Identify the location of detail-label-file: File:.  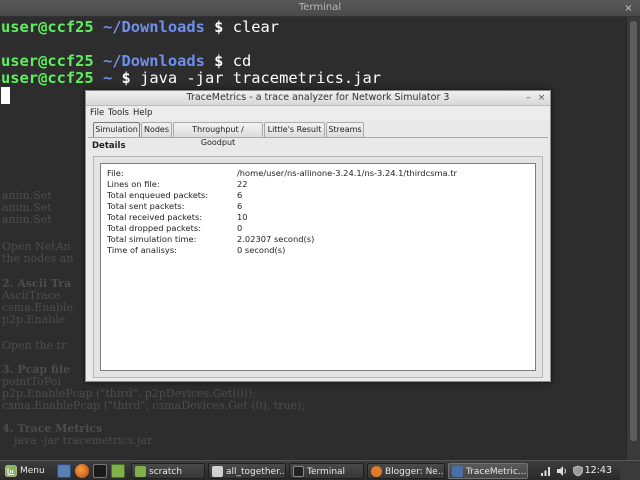
(115, 173).